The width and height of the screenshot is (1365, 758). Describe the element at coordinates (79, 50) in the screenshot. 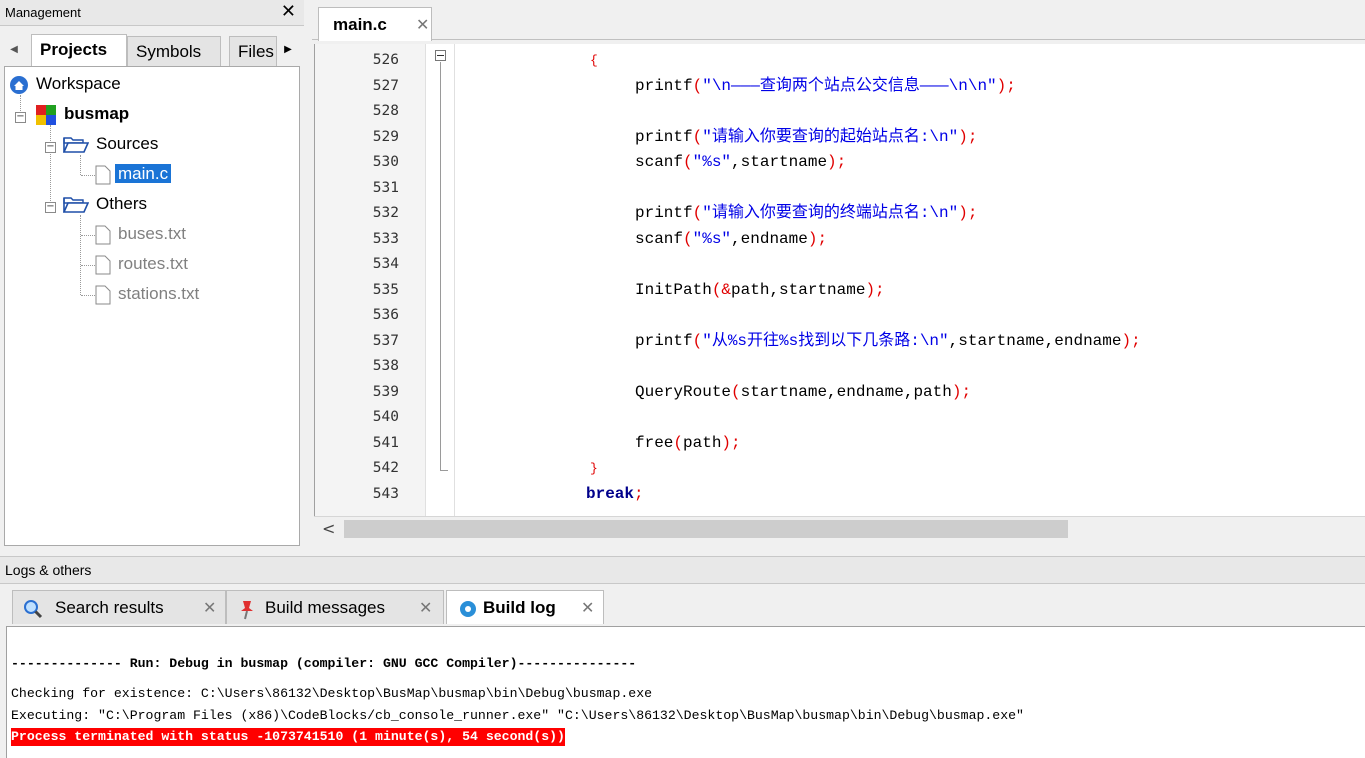

I see `tab-projects: Projects` at that location.